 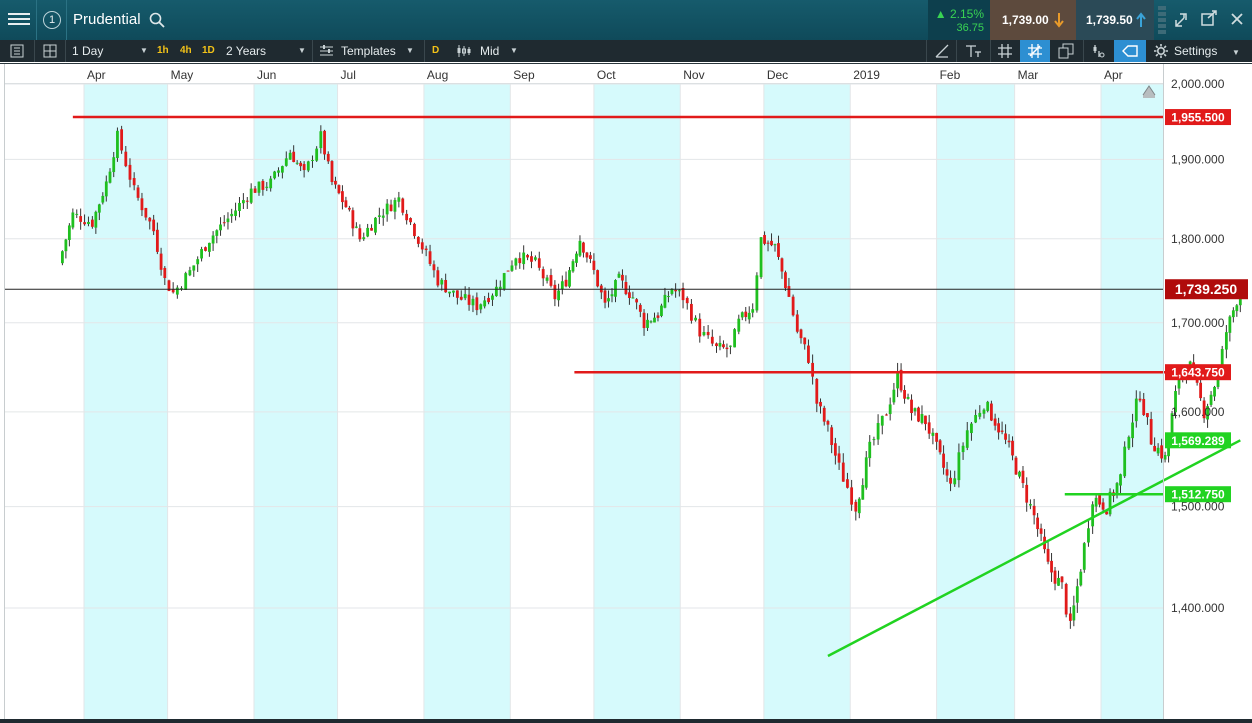 What do you see at coordinates (1237, 19) in the screenshot?
I see `close-icon` at bounding box center [1237, 19].